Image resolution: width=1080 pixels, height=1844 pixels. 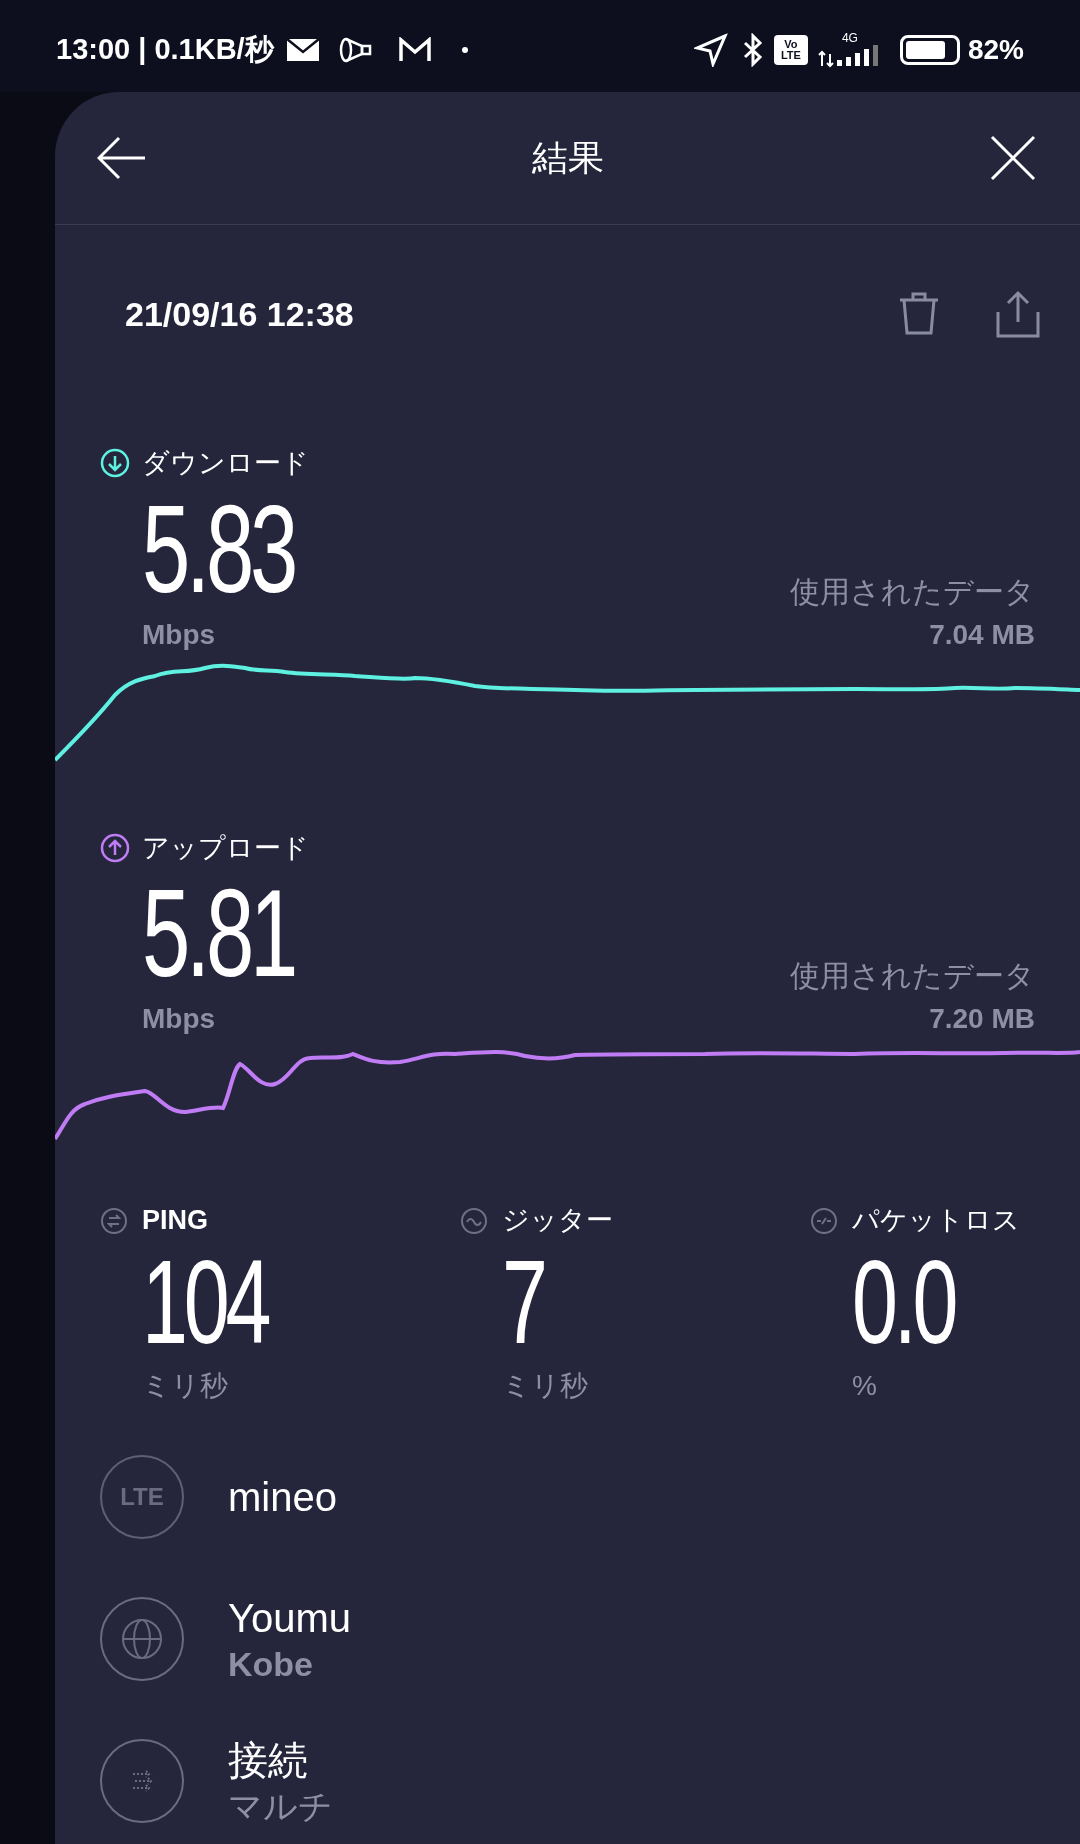 I want to click on detail-title: Youmu, so click(x=290, y=1618).